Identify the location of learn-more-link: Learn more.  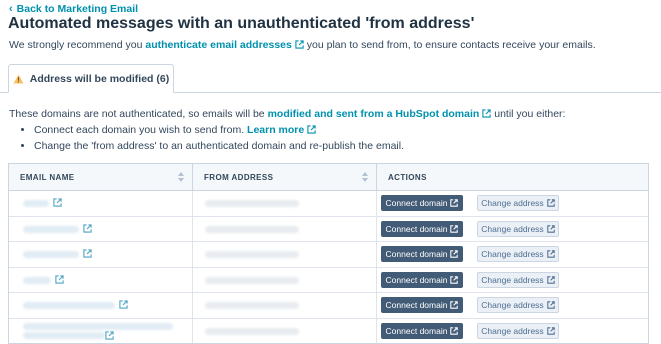
(281, 130).